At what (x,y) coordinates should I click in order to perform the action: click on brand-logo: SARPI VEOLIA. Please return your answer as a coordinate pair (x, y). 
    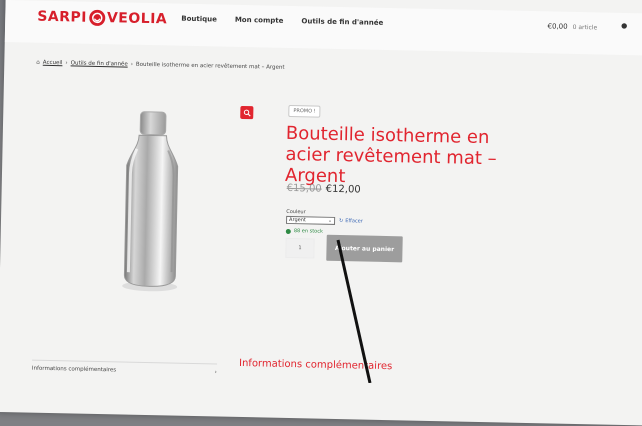
    Looking at the image, I should click on (102, 18).